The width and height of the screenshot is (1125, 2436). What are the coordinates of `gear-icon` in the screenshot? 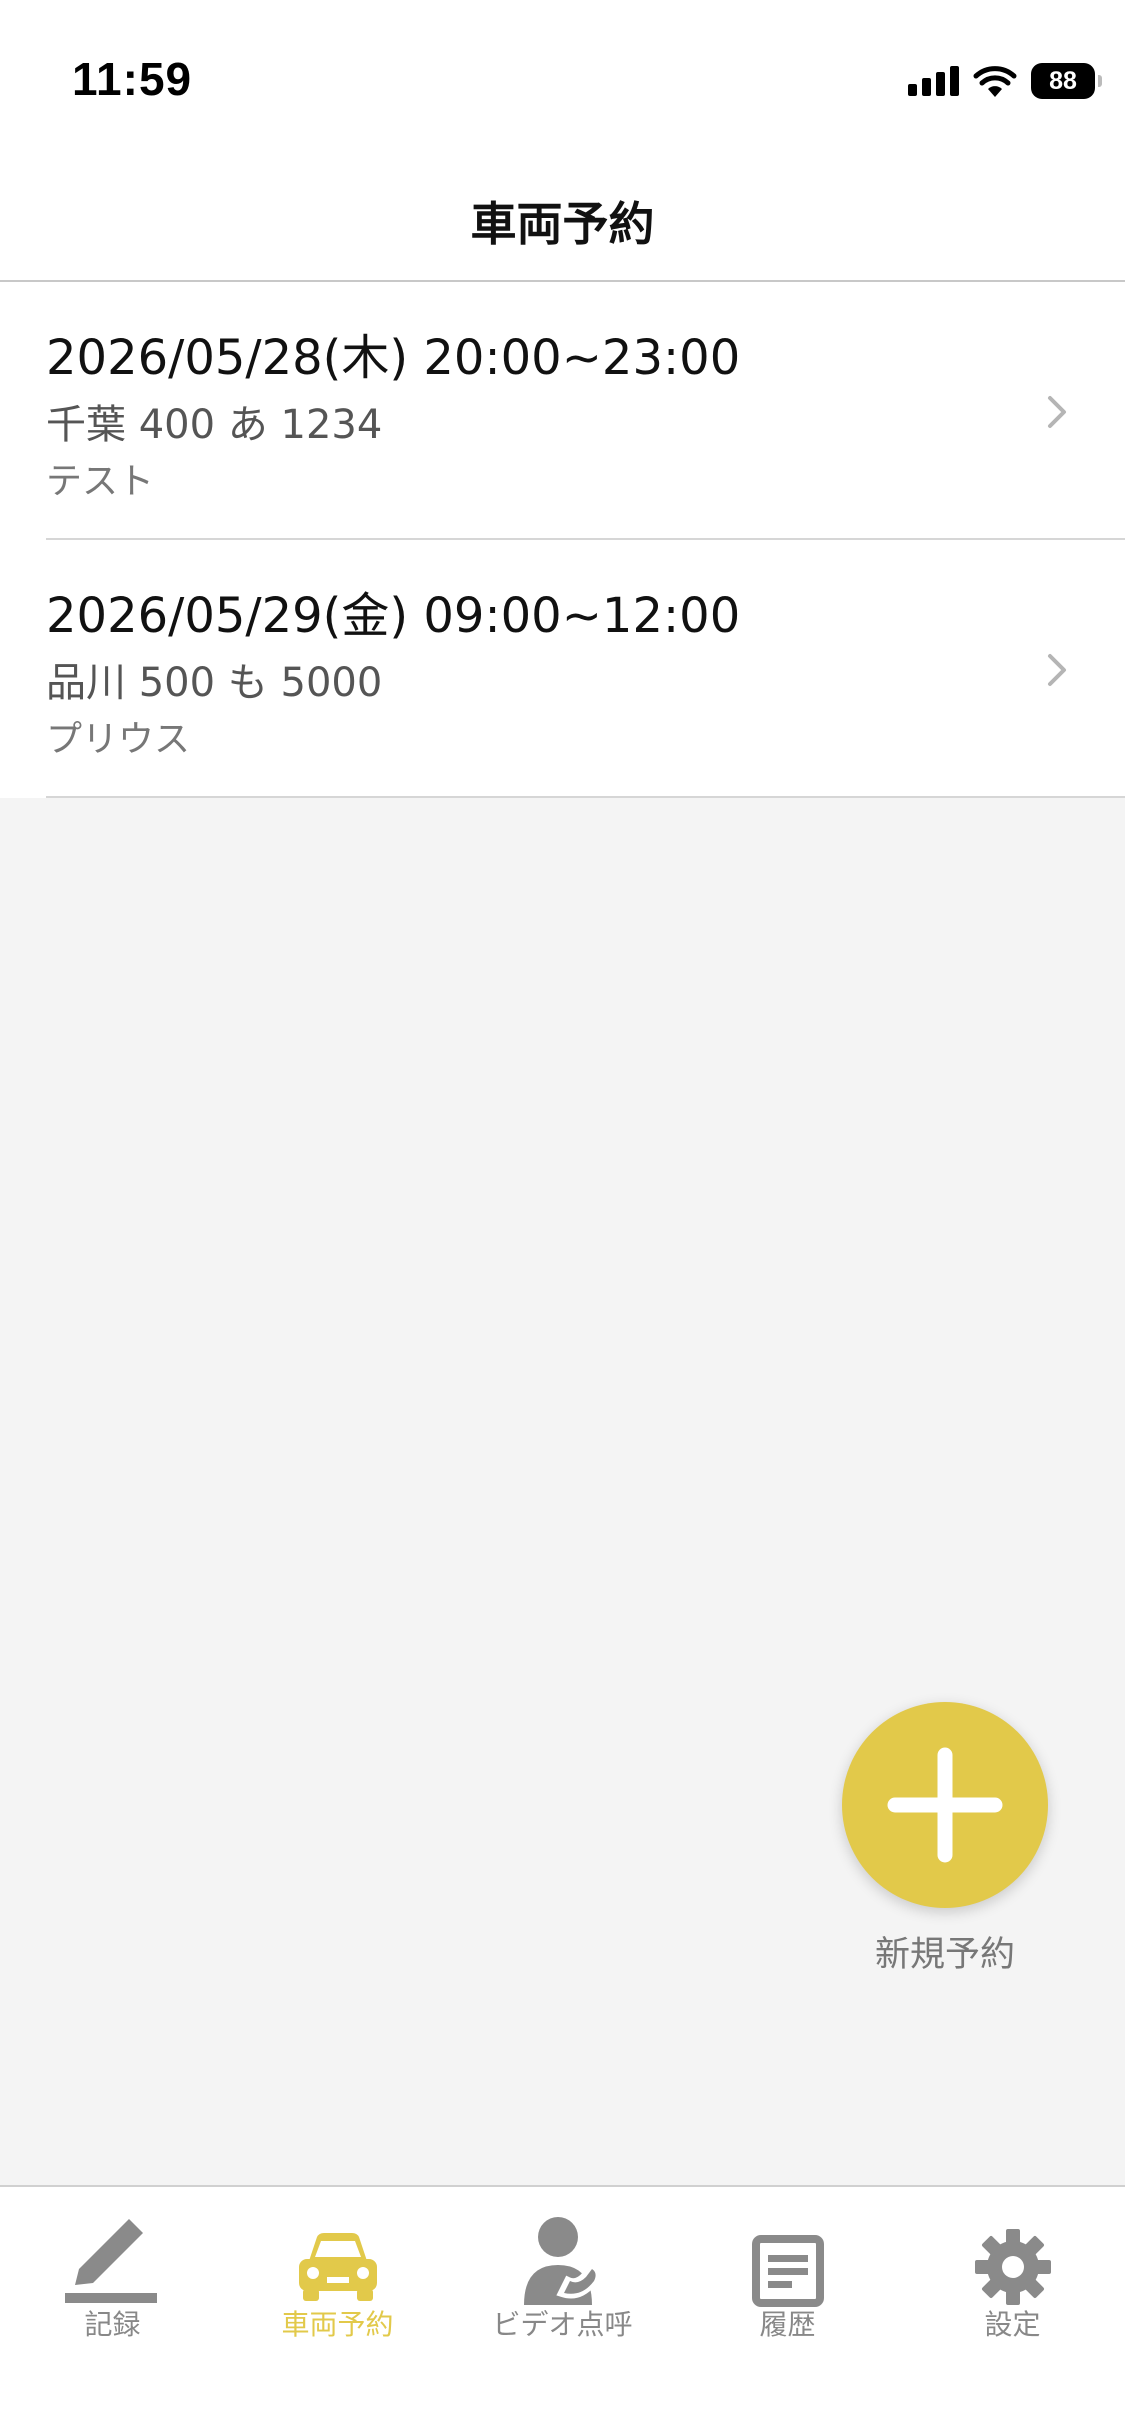 It's located at (1012, 2267).